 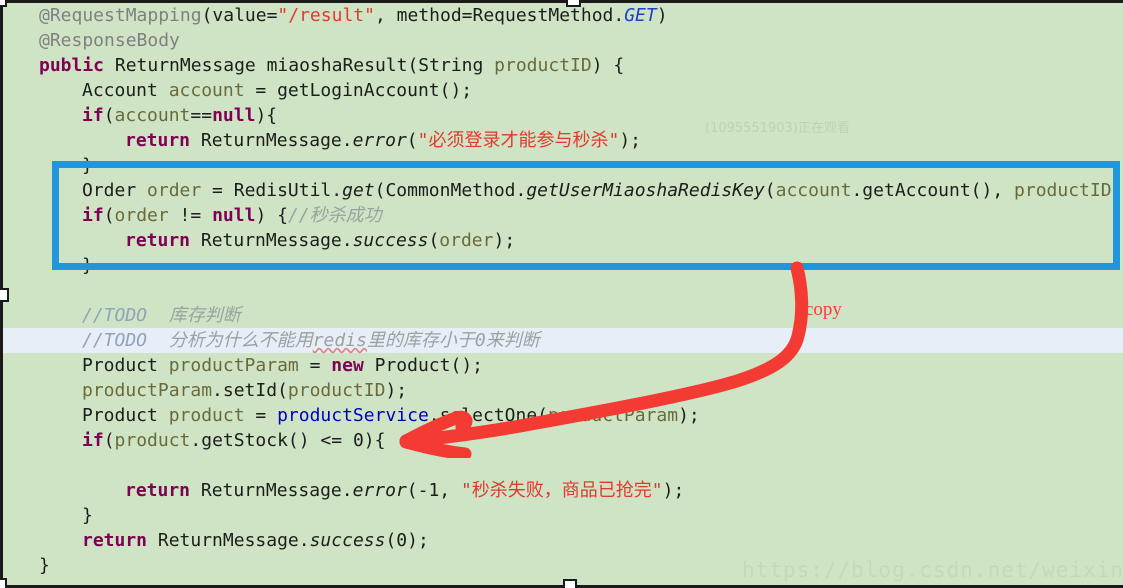 What do you see at coordinates (573, 3) in the screenshot?
I see `selection-handle-top-center` at bounding box center [573, 3].